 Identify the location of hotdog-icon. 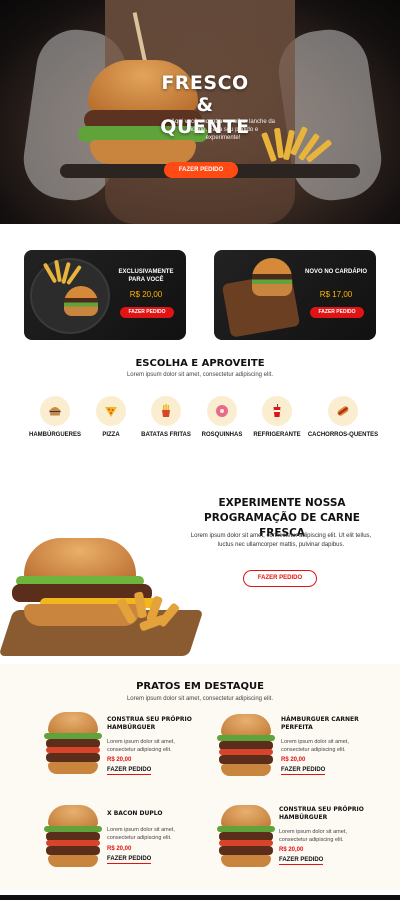
(343, 411).